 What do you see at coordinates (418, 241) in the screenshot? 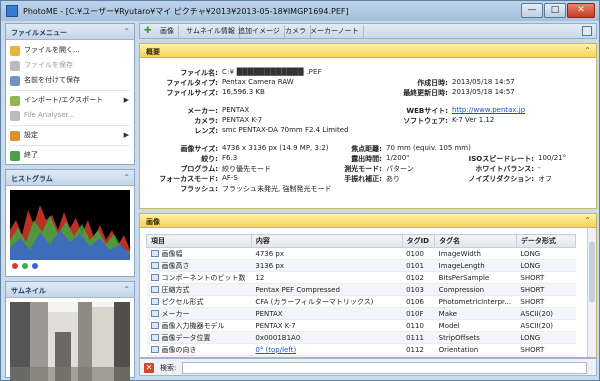
I see `column-header-tag-id: タグID` at bounding box center [418, 241].